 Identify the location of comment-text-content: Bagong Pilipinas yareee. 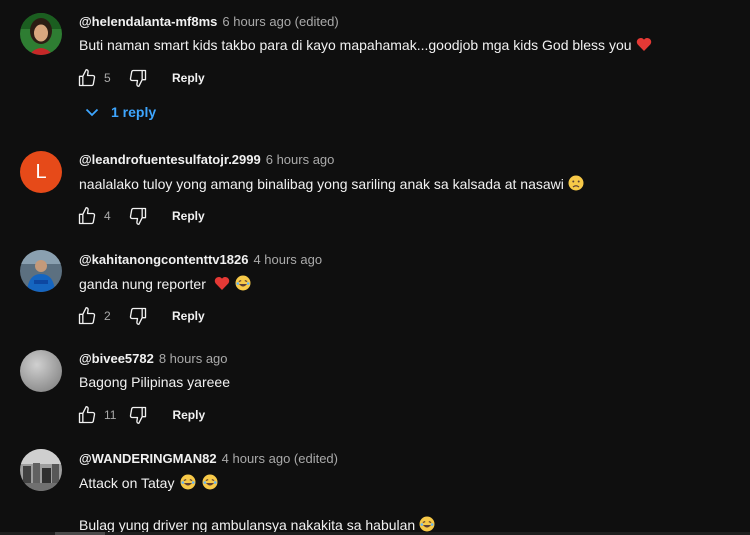
(154, 382).